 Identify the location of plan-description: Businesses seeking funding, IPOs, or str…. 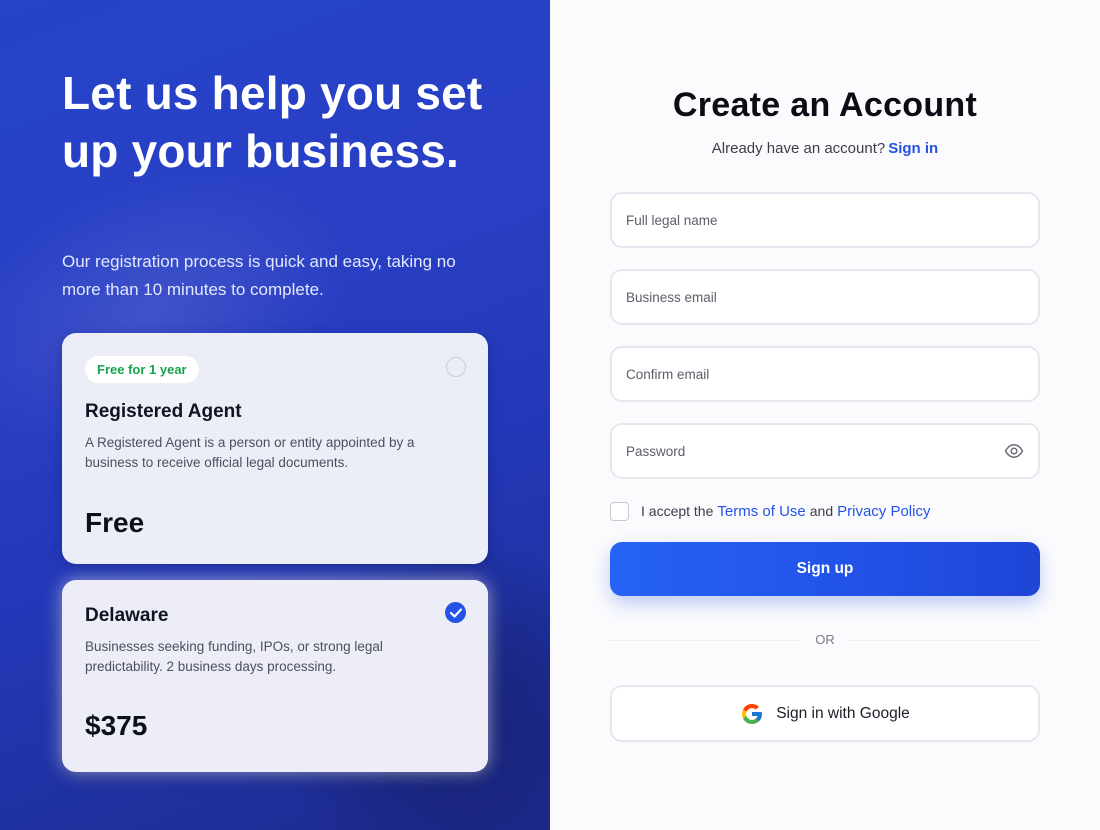
(234, 656).